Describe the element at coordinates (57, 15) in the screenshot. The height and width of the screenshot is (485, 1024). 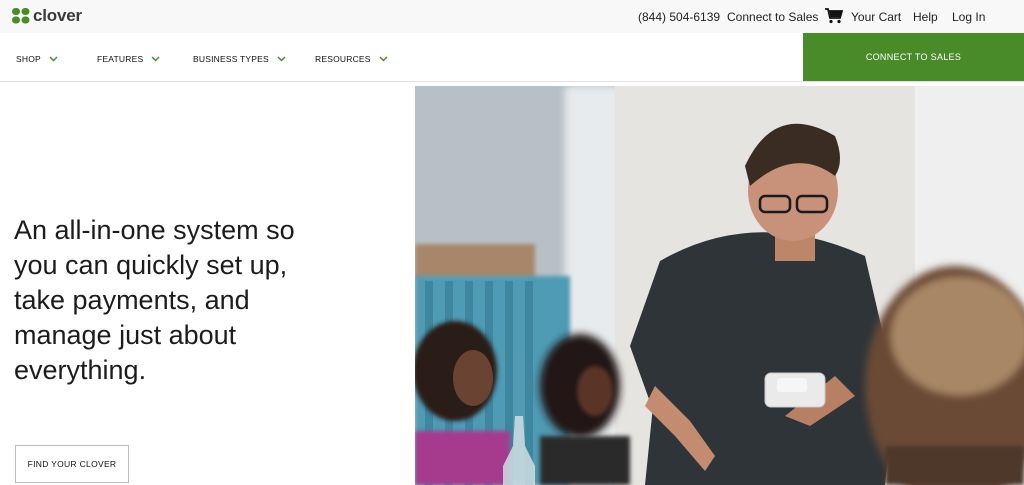
I see `brand-name: clover` at that location.